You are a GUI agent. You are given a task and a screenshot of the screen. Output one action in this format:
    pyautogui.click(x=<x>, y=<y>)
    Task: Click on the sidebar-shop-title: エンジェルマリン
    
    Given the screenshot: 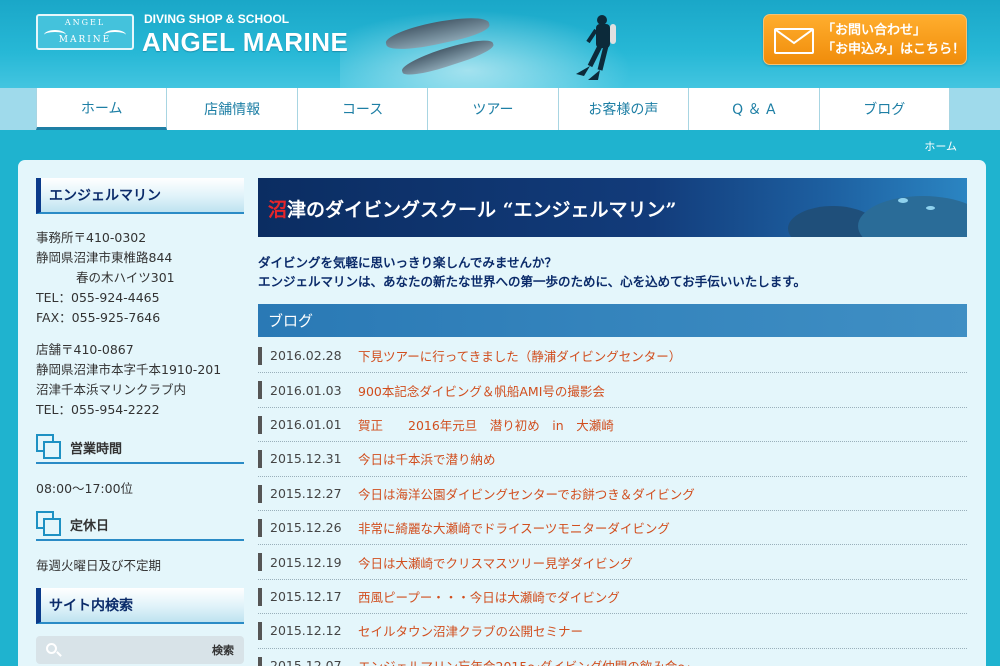 What is the action you would take?
    pyautogui.click(x=140, y=196)
    